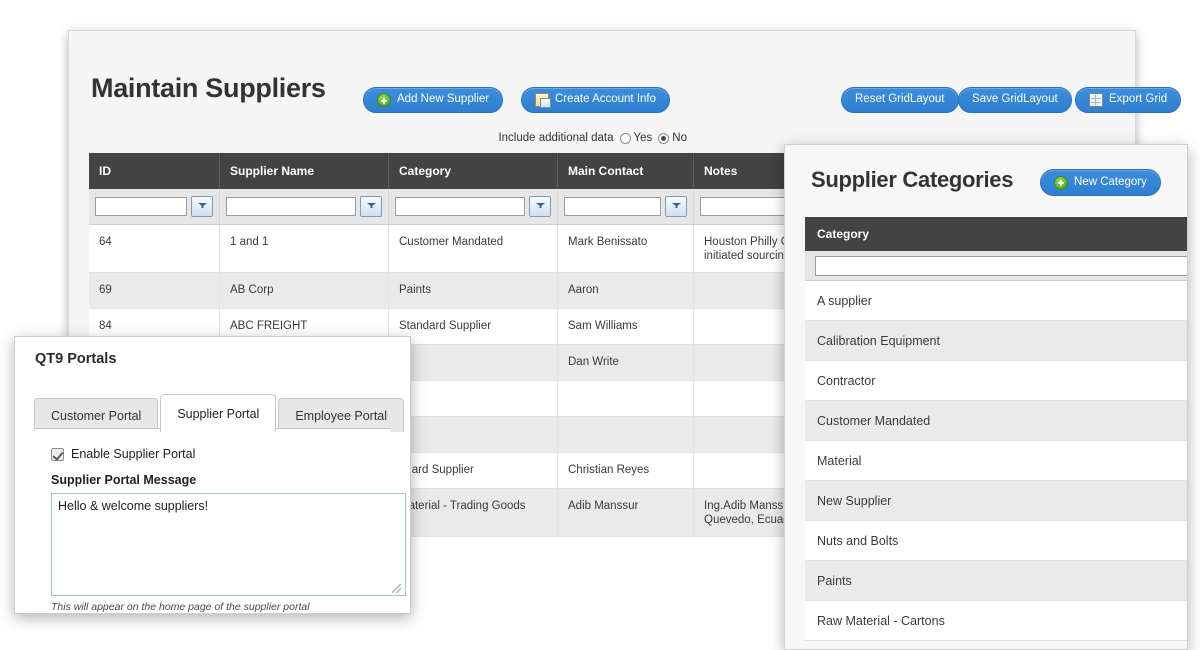  I want to click on enable-supplier-portal-row: Enable Supplier Portal, so click(123, 454).